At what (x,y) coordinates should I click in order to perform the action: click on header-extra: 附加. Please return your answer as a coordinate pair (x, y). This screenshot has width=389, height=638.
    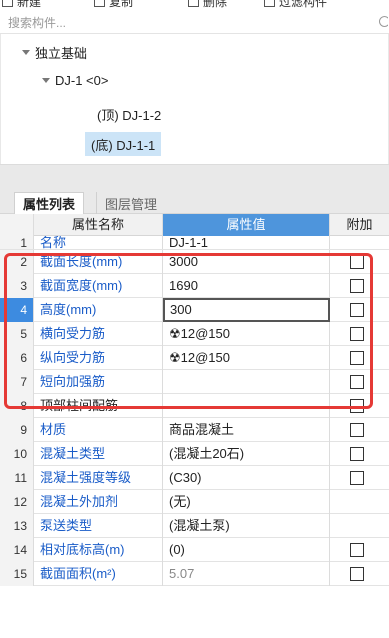
    Looking at the image, I should click on (359, 225).